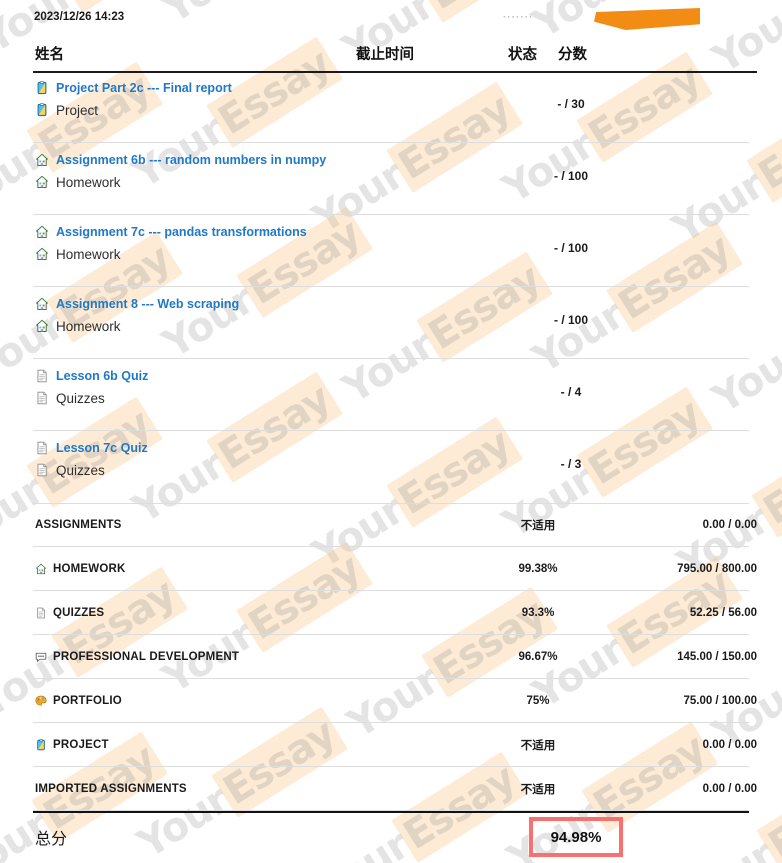 This screenshot has height=863, width=782. Describe the element at coordinates (571, 104) in the screenshot. I see `assignment-score: - / 30` at that location.